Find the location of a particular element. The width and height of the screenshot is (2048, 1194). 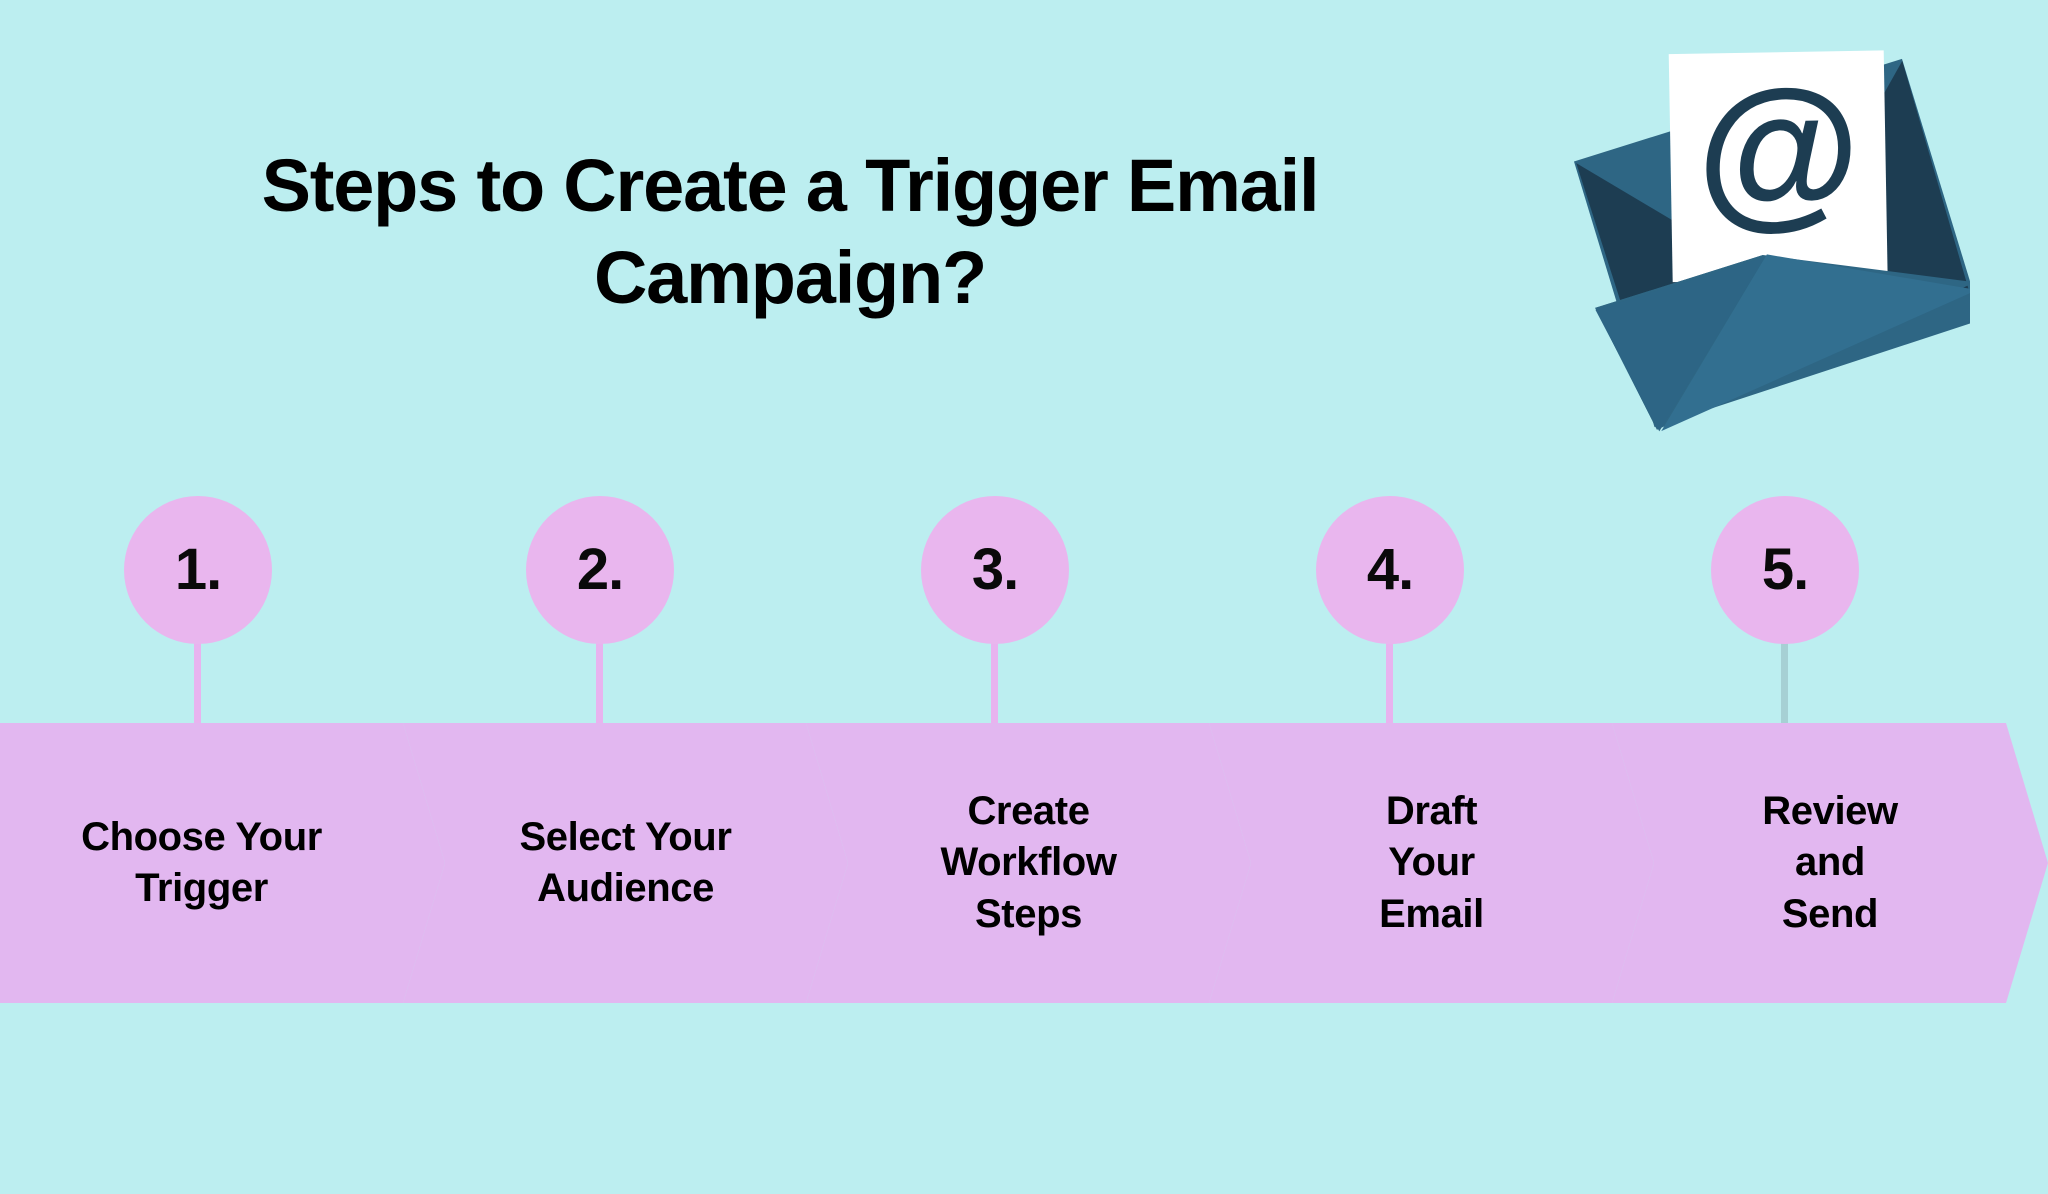

process-step-label-line: Draft is located at coordinates (1431, 811).